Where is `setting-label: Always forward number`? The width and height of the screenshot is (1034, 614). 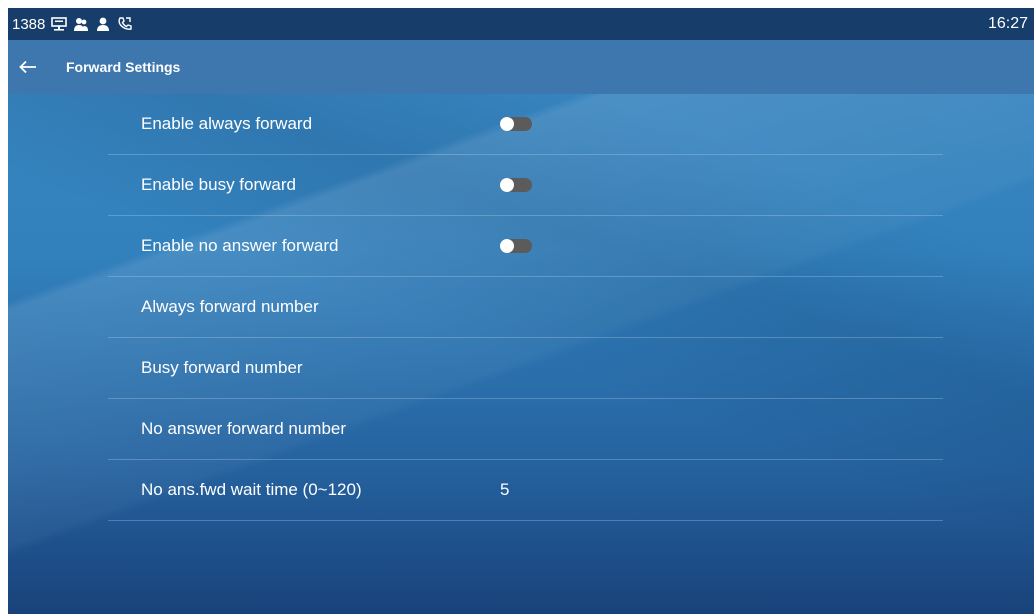
setting-label: Always forward number is located at coordinates (230, 306).